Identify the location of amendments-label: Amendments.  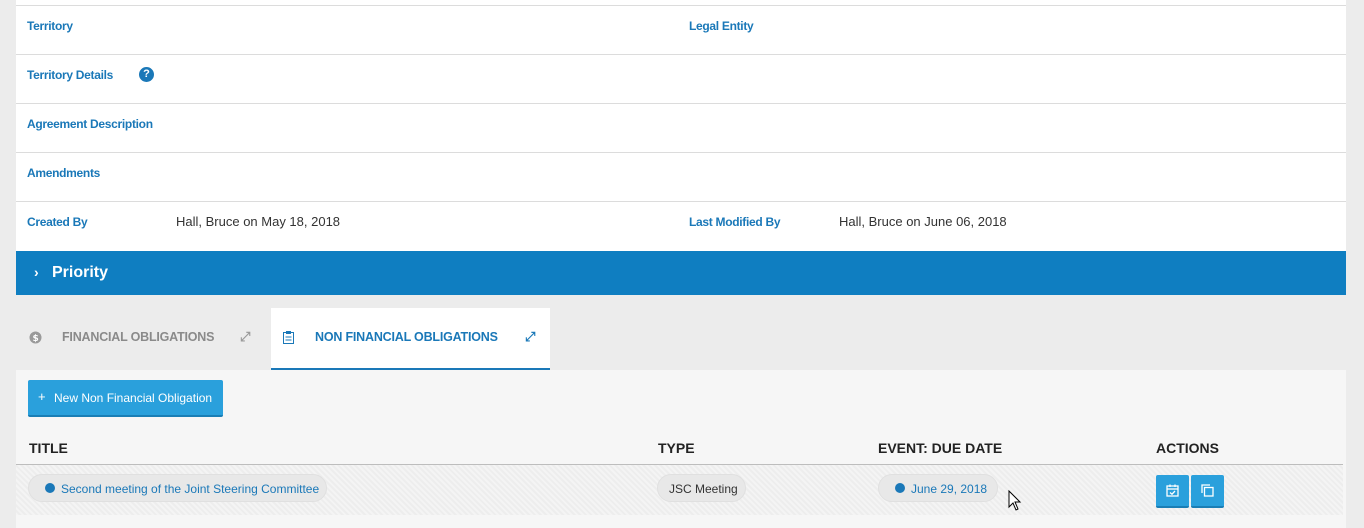
(64, 173).